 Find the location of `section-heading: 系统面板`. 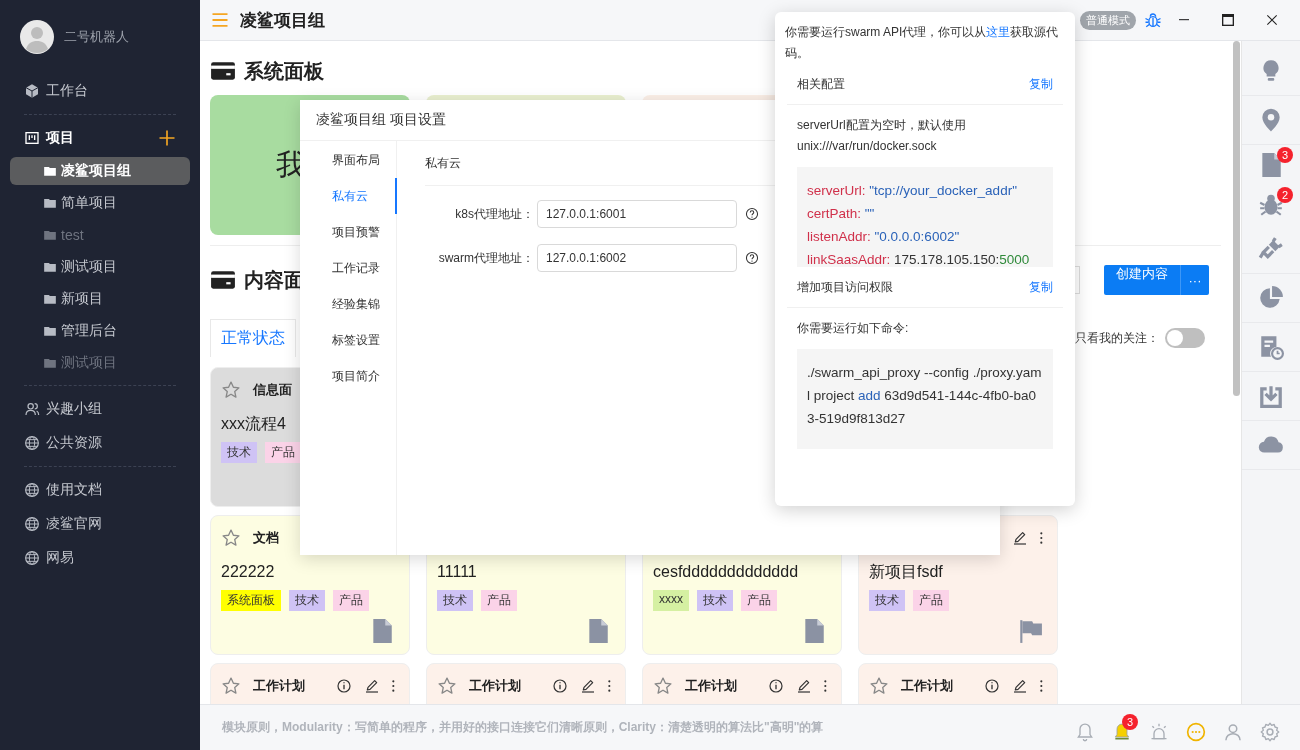

section-heading: 系统面板 is located at coordinates (284, 71).